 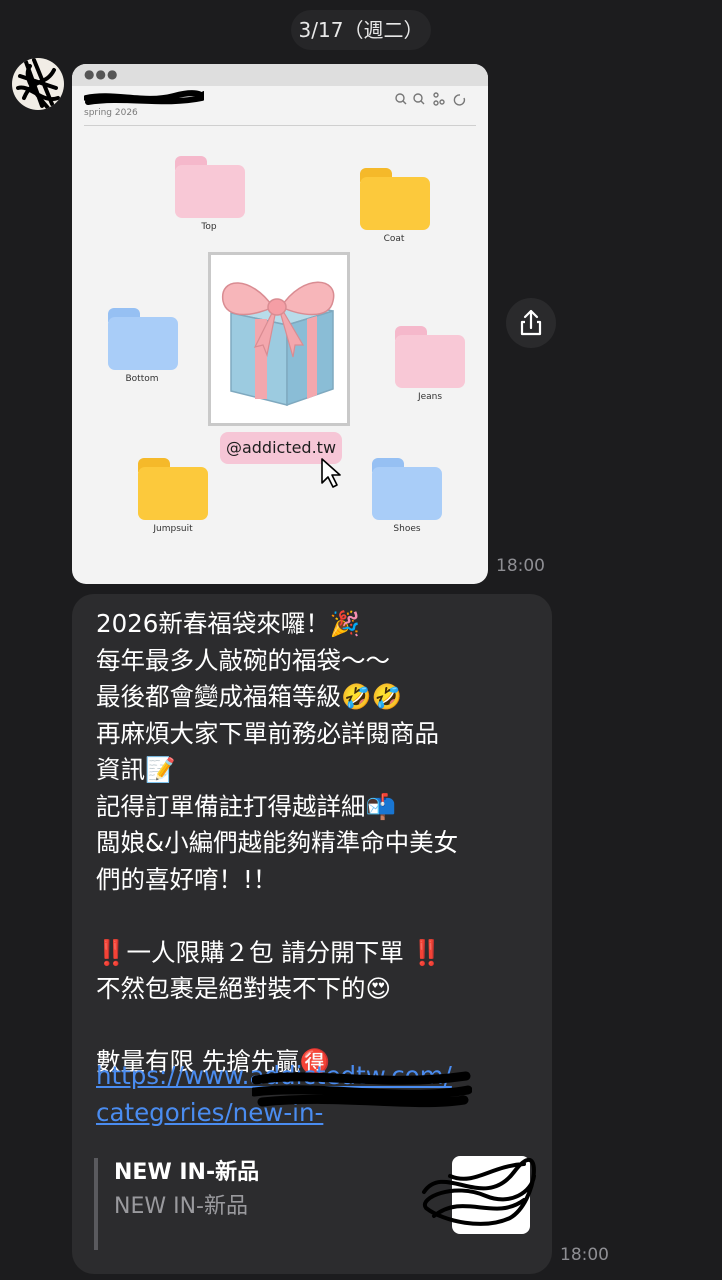 What do you see at coordinates (394, 239) in the screenshot?
I see `folder-coat-label: Coat` at bounding box center [394, 239].